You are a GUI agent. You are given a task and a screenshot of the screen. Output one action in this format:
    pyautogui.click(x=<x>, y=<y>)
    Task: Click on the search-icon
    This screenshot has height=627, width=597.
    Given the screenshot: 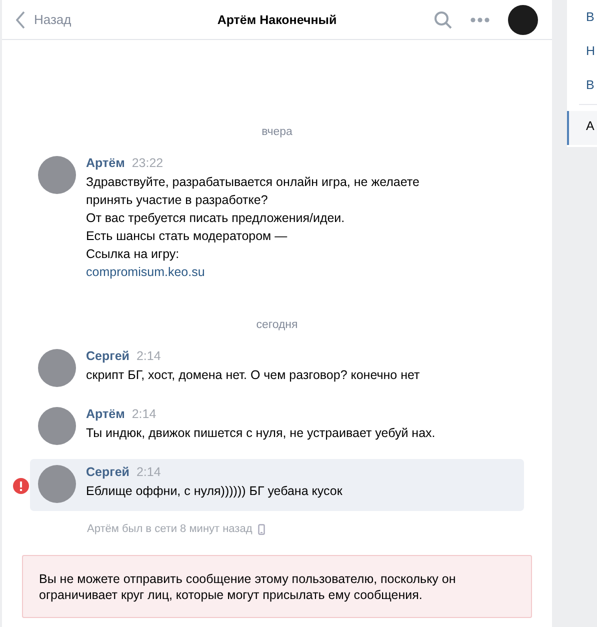 What is the action you would take?
    pyautogui.click(x=443, y=19)
    